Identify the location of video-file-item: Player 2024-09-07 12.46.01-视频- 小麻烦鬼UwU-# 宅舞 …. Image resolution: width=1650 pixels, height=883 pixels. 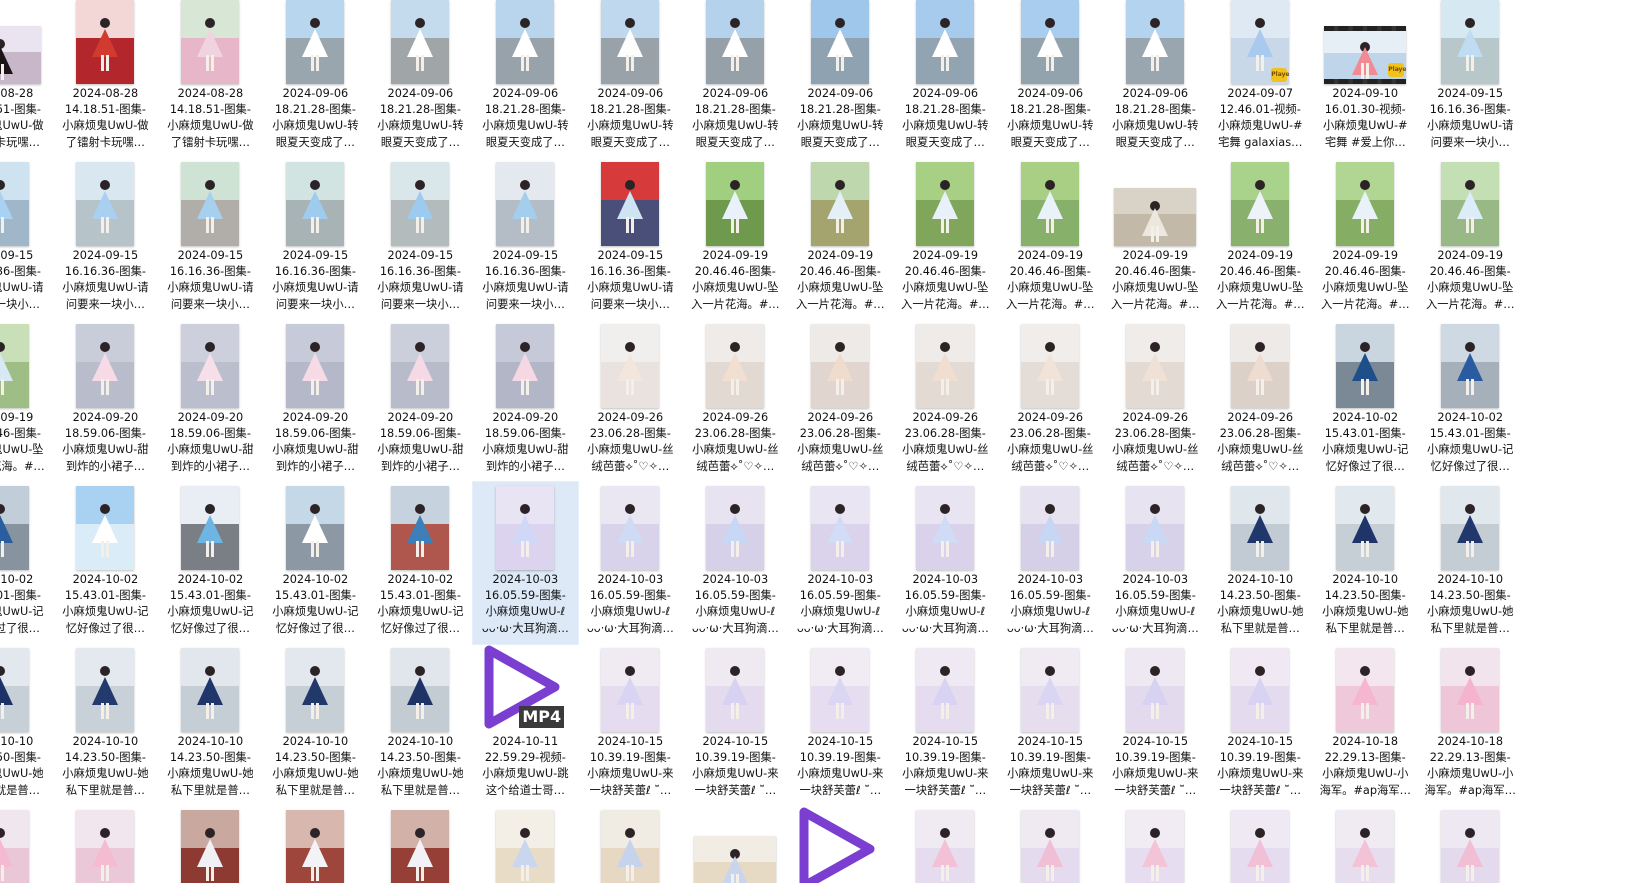
(1260, 79).